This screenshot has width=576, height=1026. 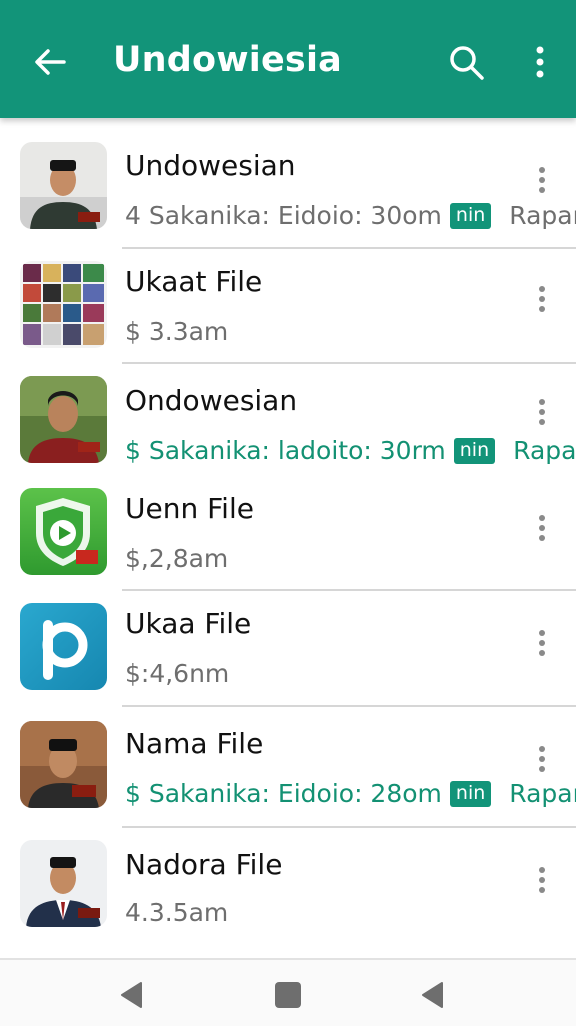 I want to click on item-meta-text: $ Sakanika: Eidoio: 28om, so click(x=283, y=793).